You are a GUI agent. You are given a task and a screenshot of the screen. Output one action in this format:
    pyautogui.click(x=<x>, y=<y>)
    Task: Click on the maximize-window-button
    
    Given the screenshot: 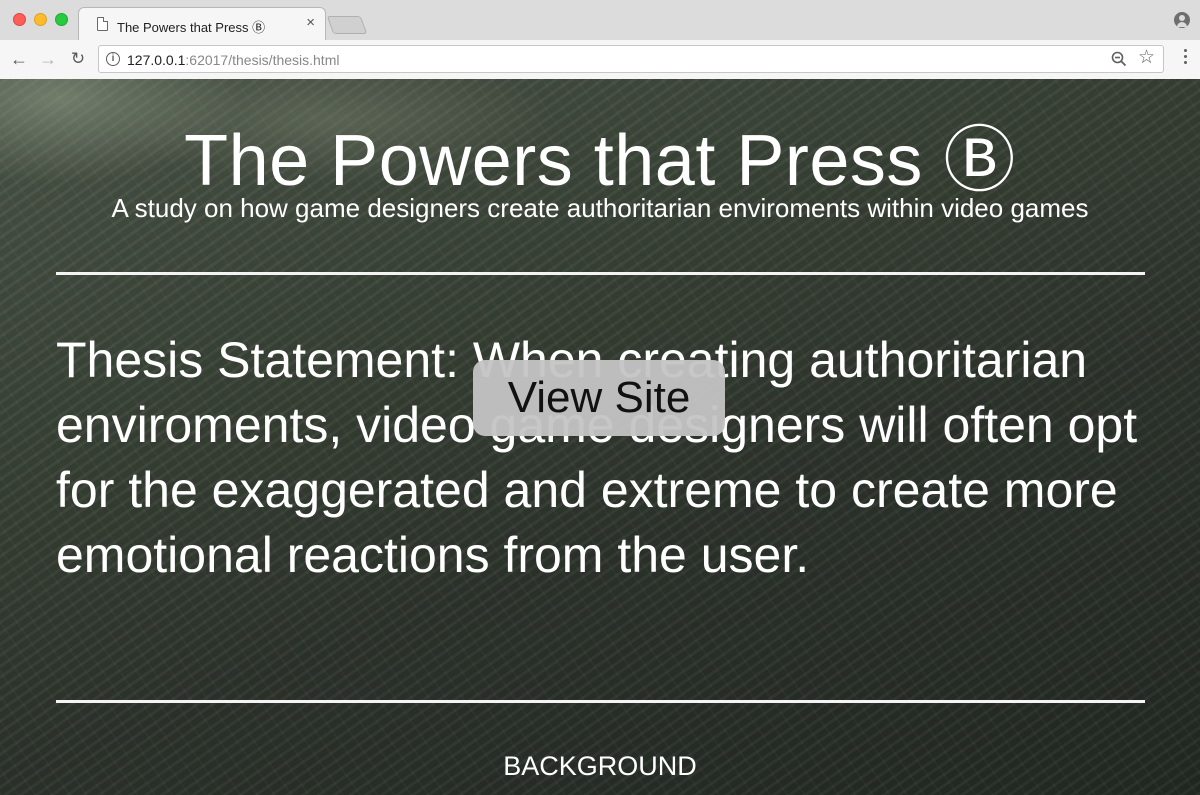 What is the action you would take?
    pyautogui.click(x=61, y=19)
    